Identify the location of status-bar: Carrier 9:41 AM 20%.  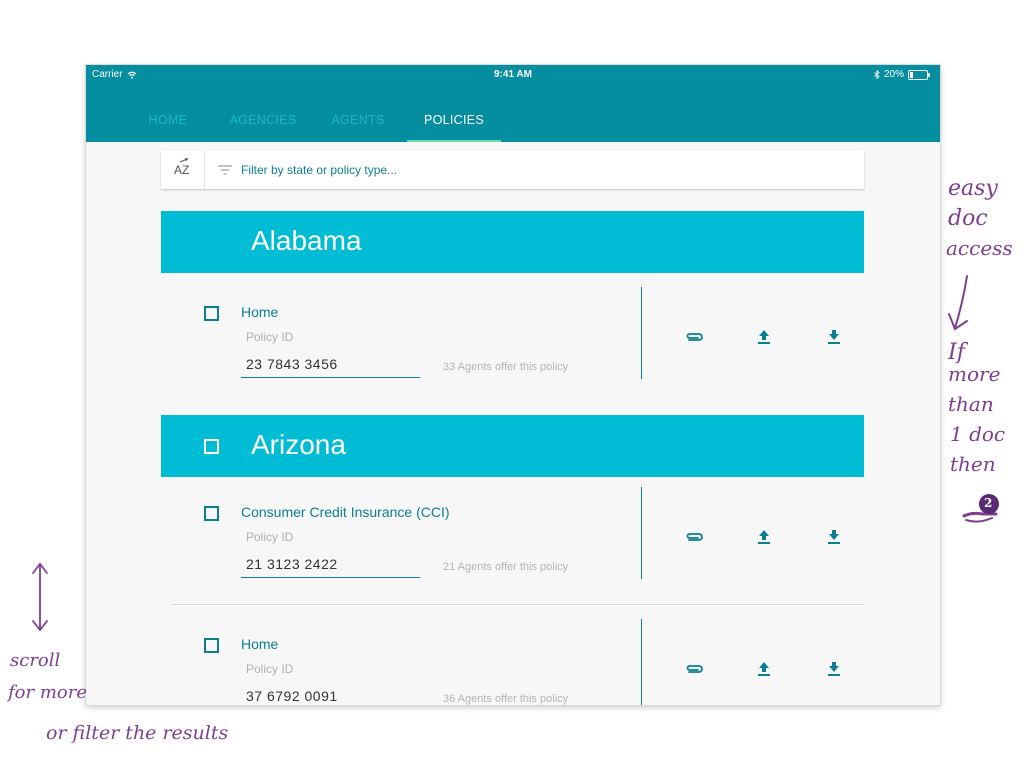
(513, 75).